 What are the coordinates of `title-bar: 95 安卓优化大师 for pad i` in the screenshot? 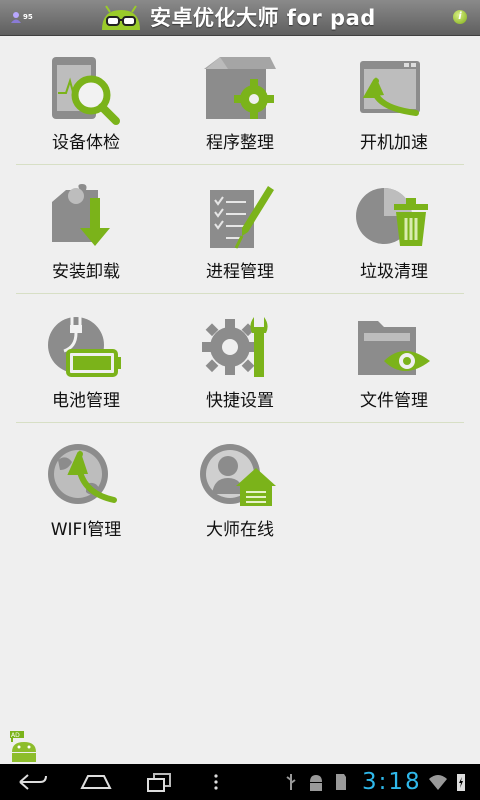 It's located at (240, 18).